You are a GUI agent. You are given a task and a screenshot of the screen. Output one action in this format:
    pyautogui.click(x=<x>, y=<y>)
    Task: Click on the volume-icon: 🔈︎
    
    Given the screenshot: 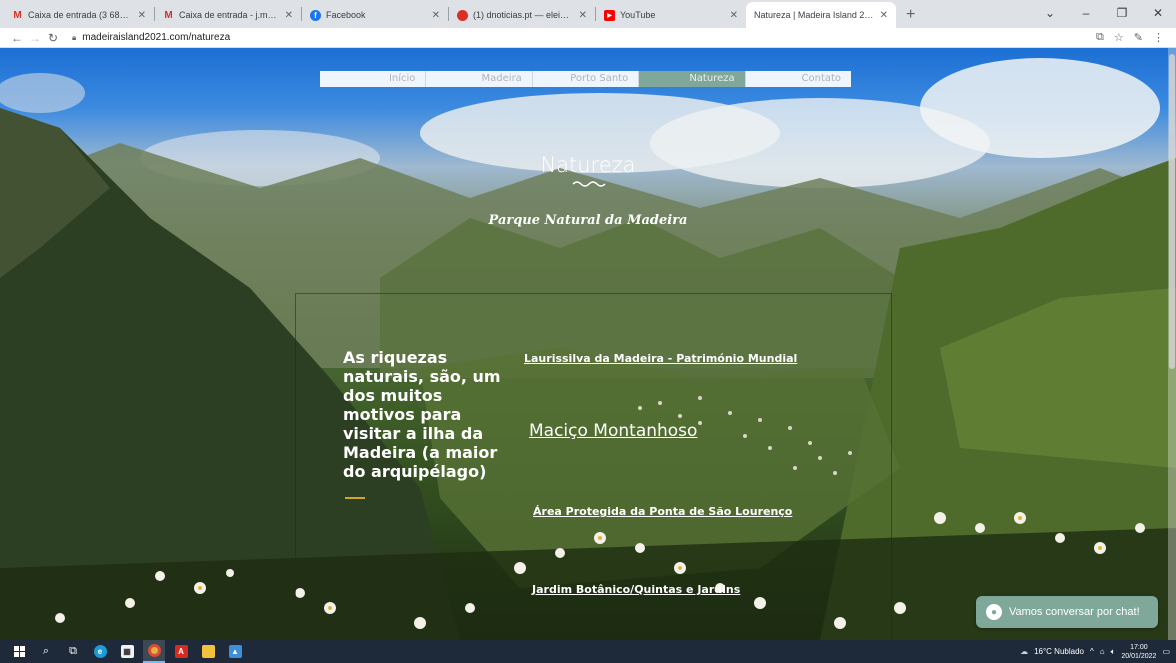 What is the action you would take?
    pyautogui.click(x=1113, y=652)
    